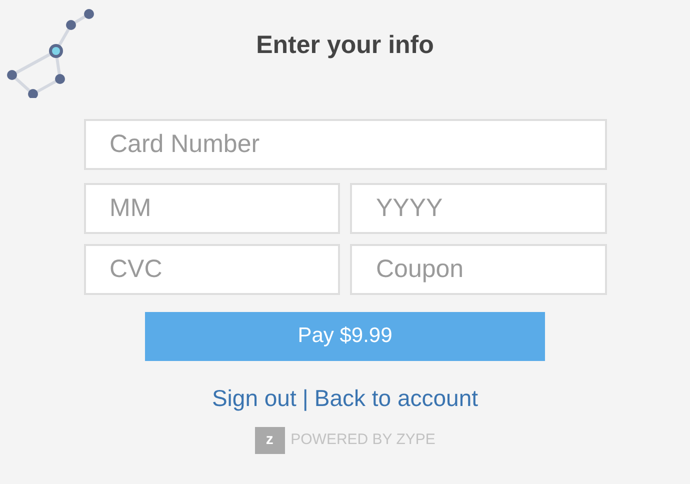 This screenshot has height=484, width=690. What do you see at coordinates (396, 397) in the screenshot?
I see `back-to-account-link: Back to account` at bounding box center [396, 397].